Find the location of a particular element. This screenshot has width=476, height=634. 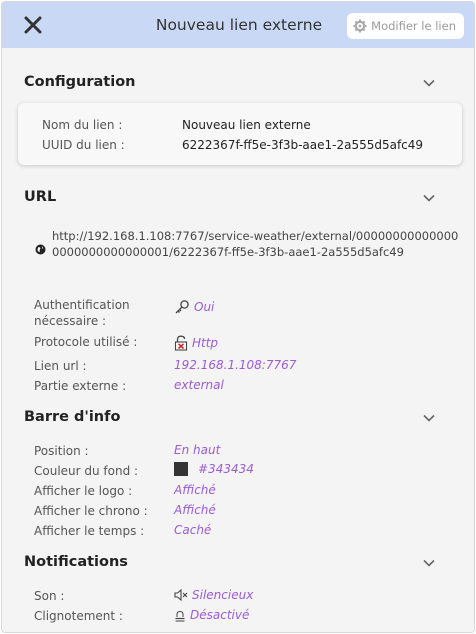

mute-icon is located at coordinates (181, 595).